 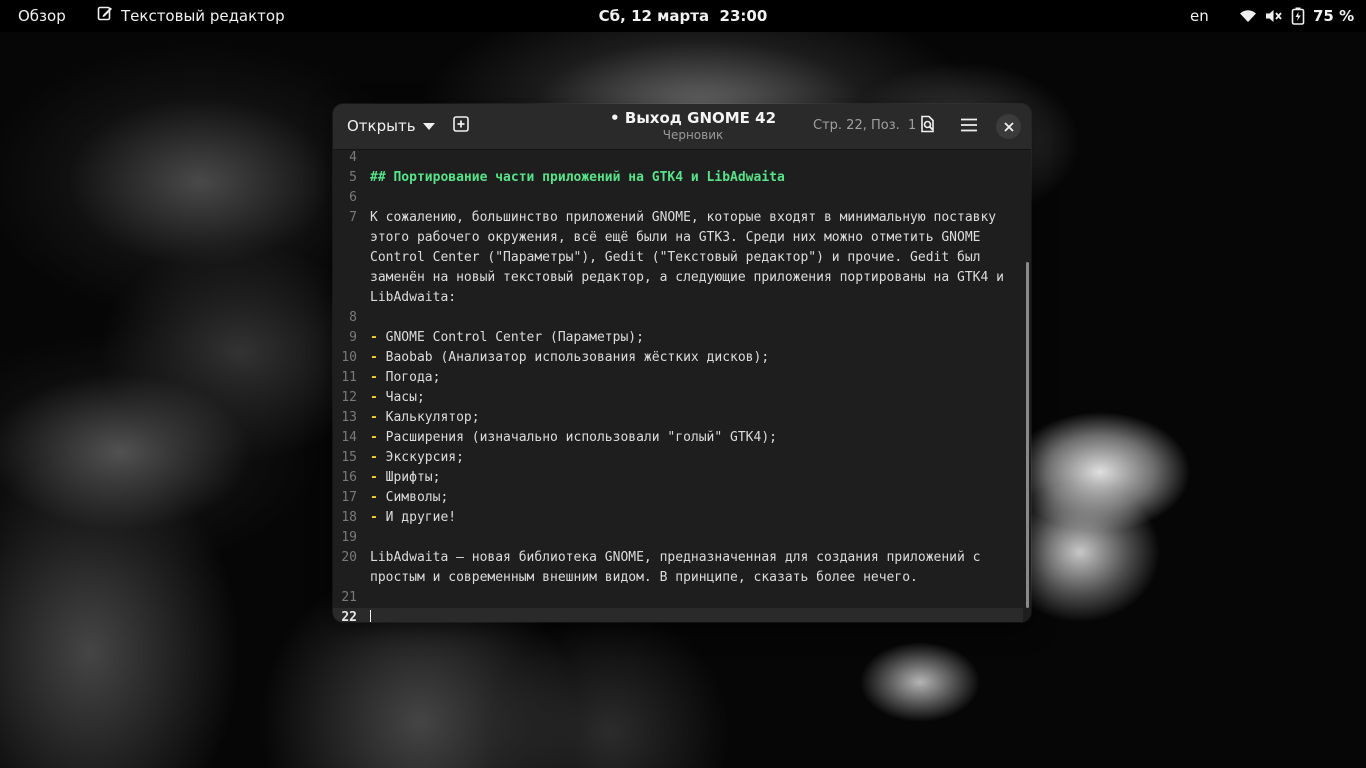 I want to click on editor-line: 21, so click(x=678, y=598).